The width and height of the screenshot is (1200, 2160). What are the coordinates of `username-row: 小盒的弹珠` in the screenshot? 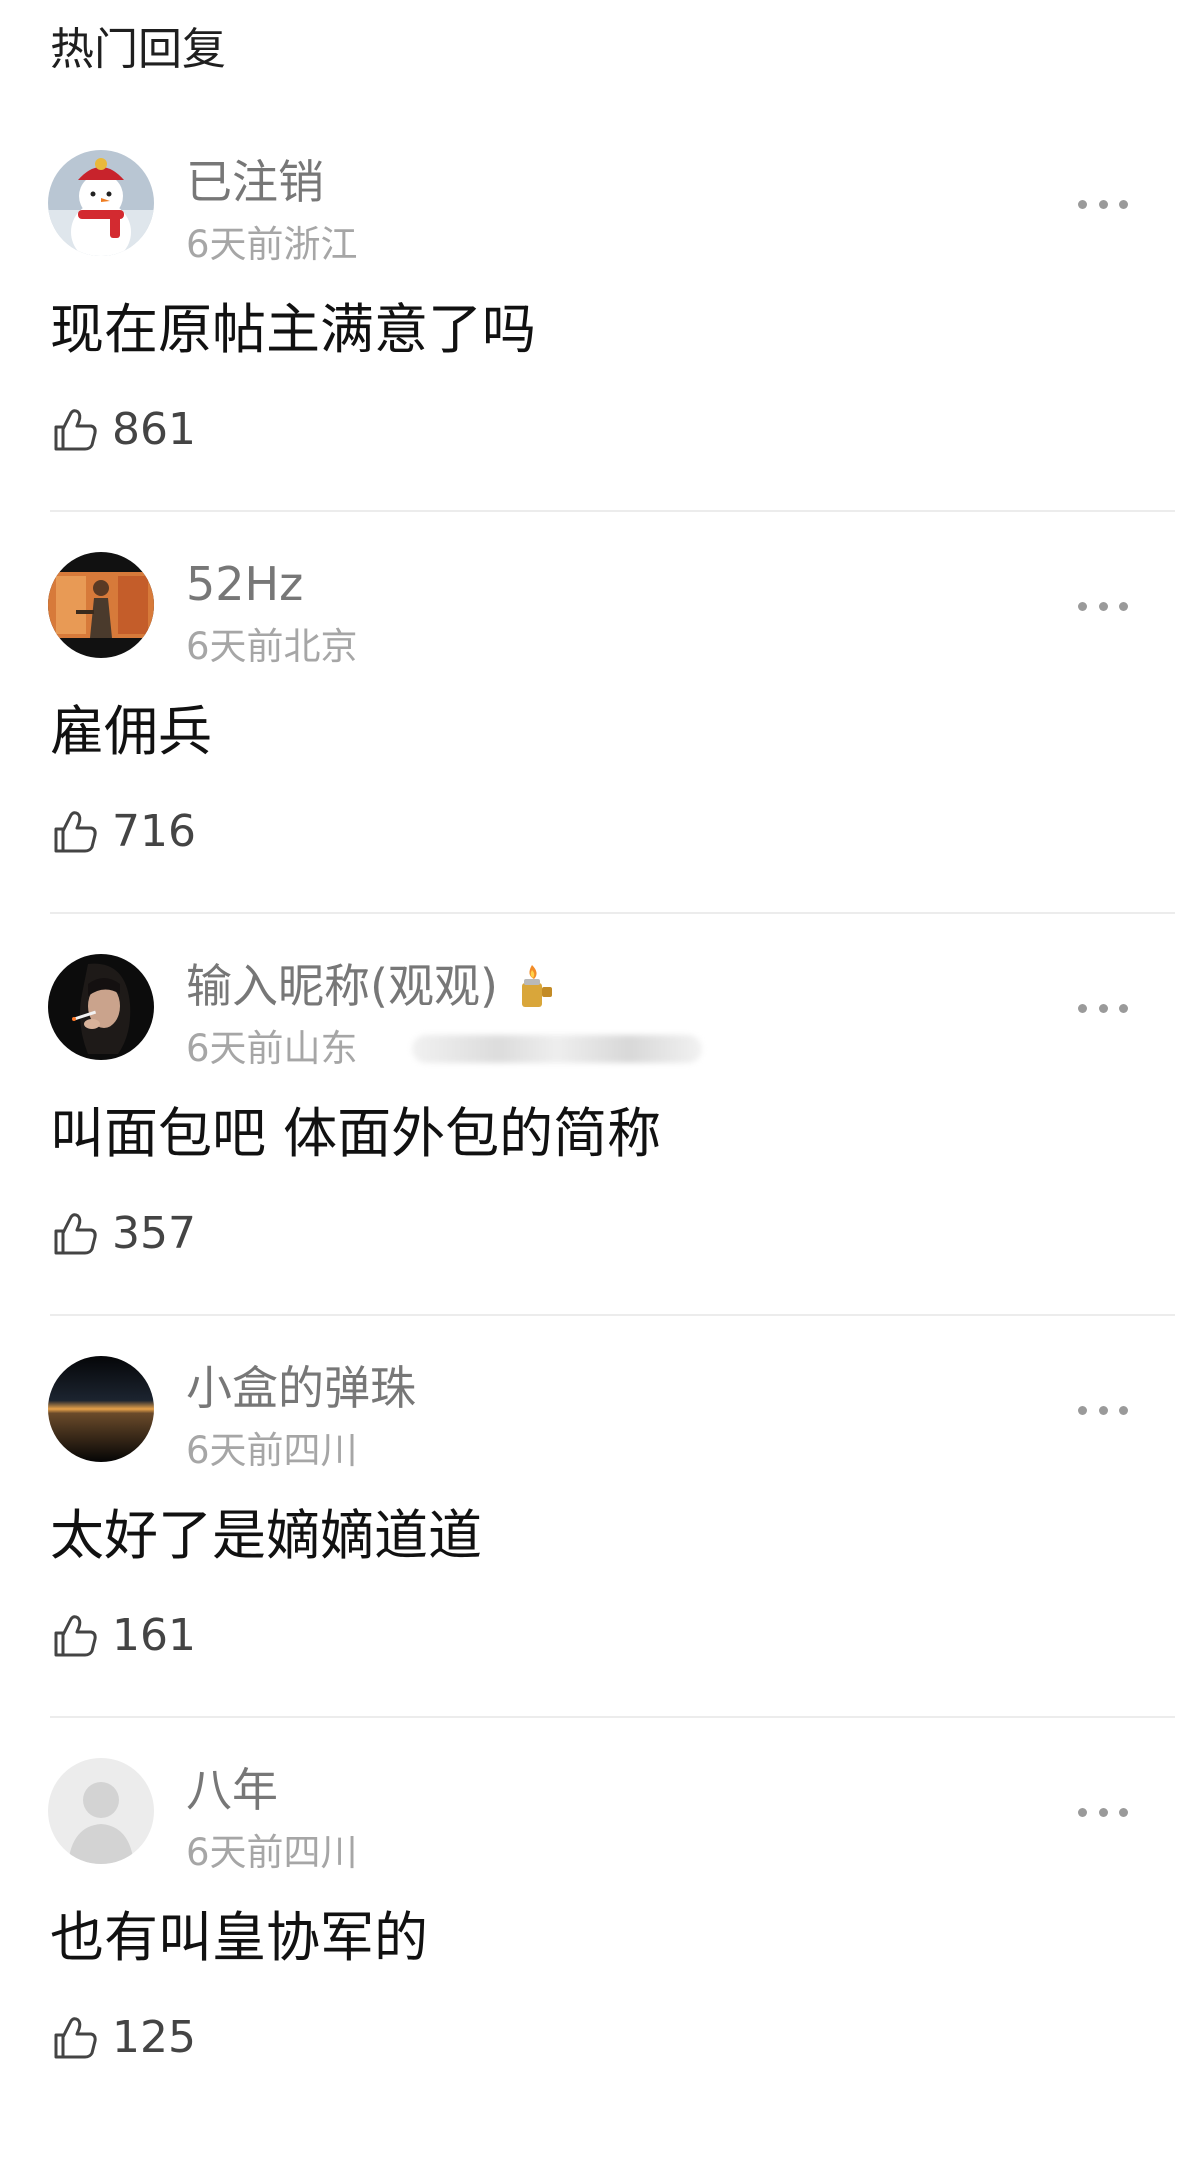 It's located at (301, 1388).